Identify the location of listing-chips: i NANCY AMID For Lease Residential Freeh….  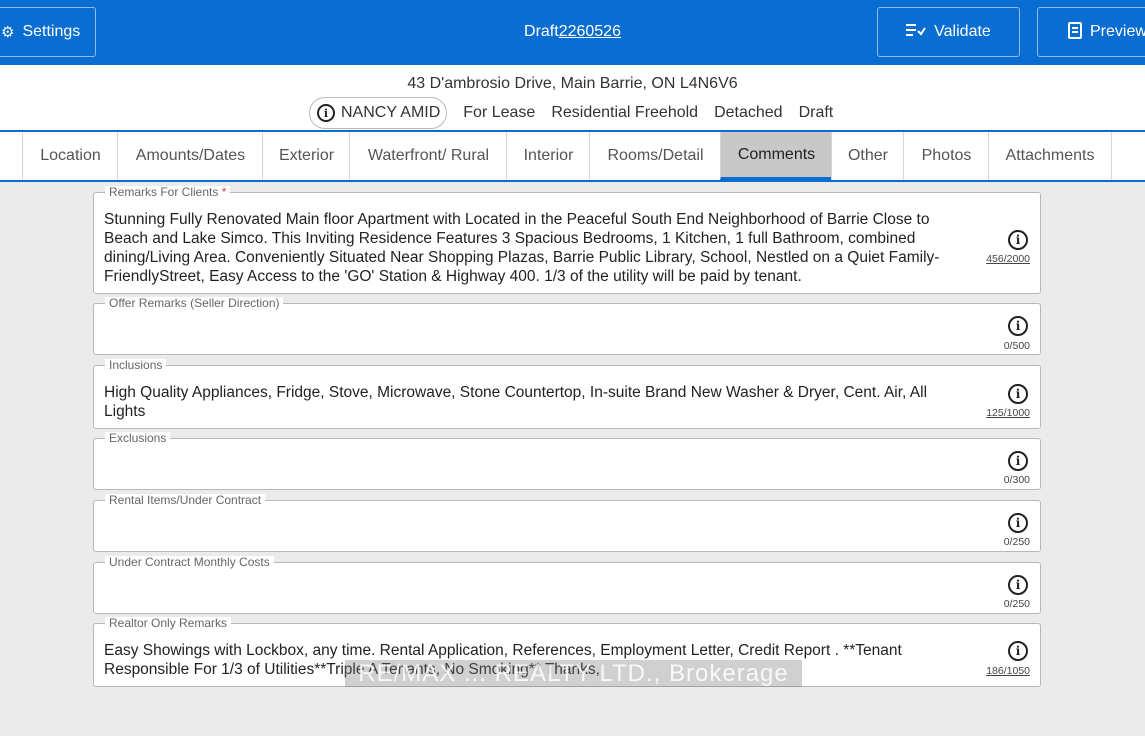
(571, 113).